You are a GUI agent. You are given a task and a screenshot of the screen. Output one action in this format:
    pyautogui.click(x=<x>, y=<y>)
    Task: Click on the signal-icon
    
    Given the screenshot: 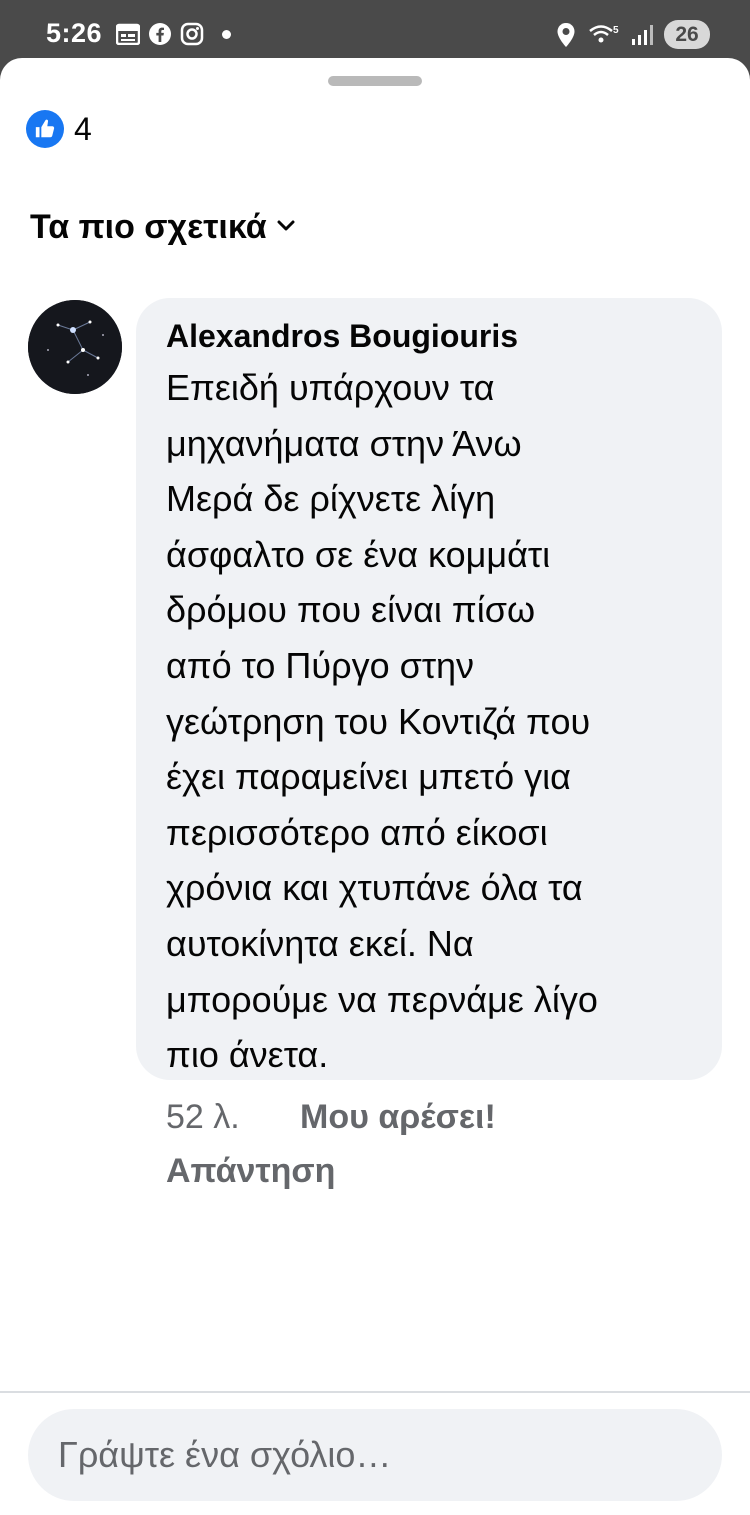 What is the action you would take?
    pyautogui.click(x=642, y=35)
    